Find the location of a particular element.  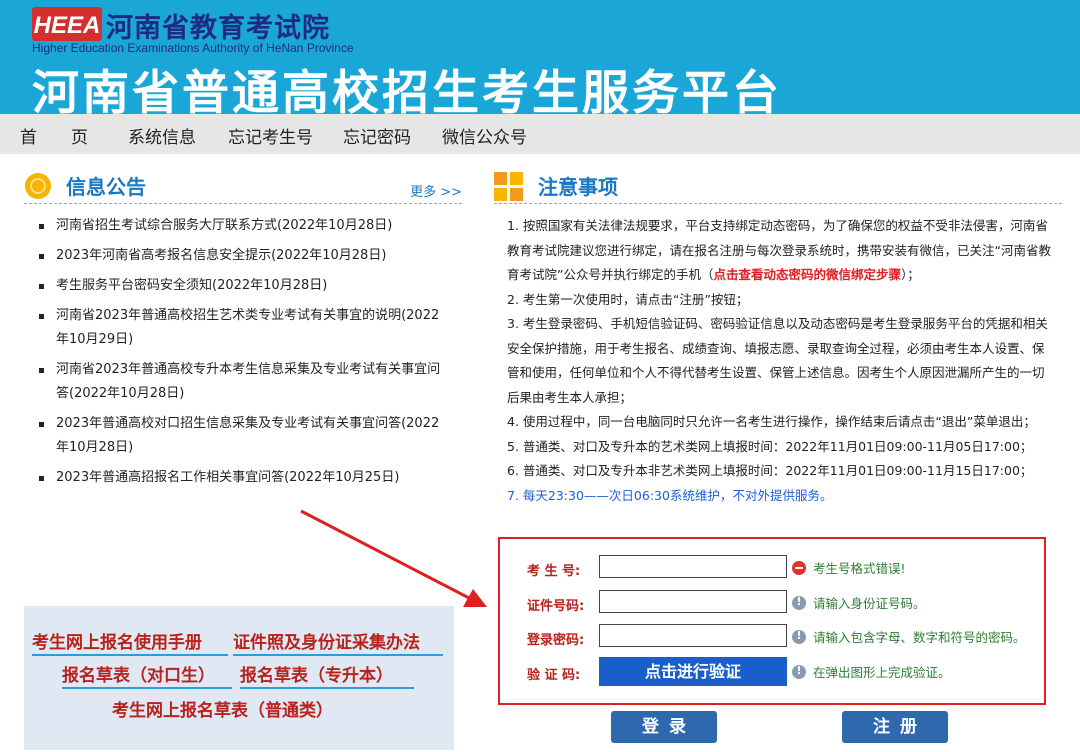

notes-title: 注意事项 is located at coordinates (578, 187).